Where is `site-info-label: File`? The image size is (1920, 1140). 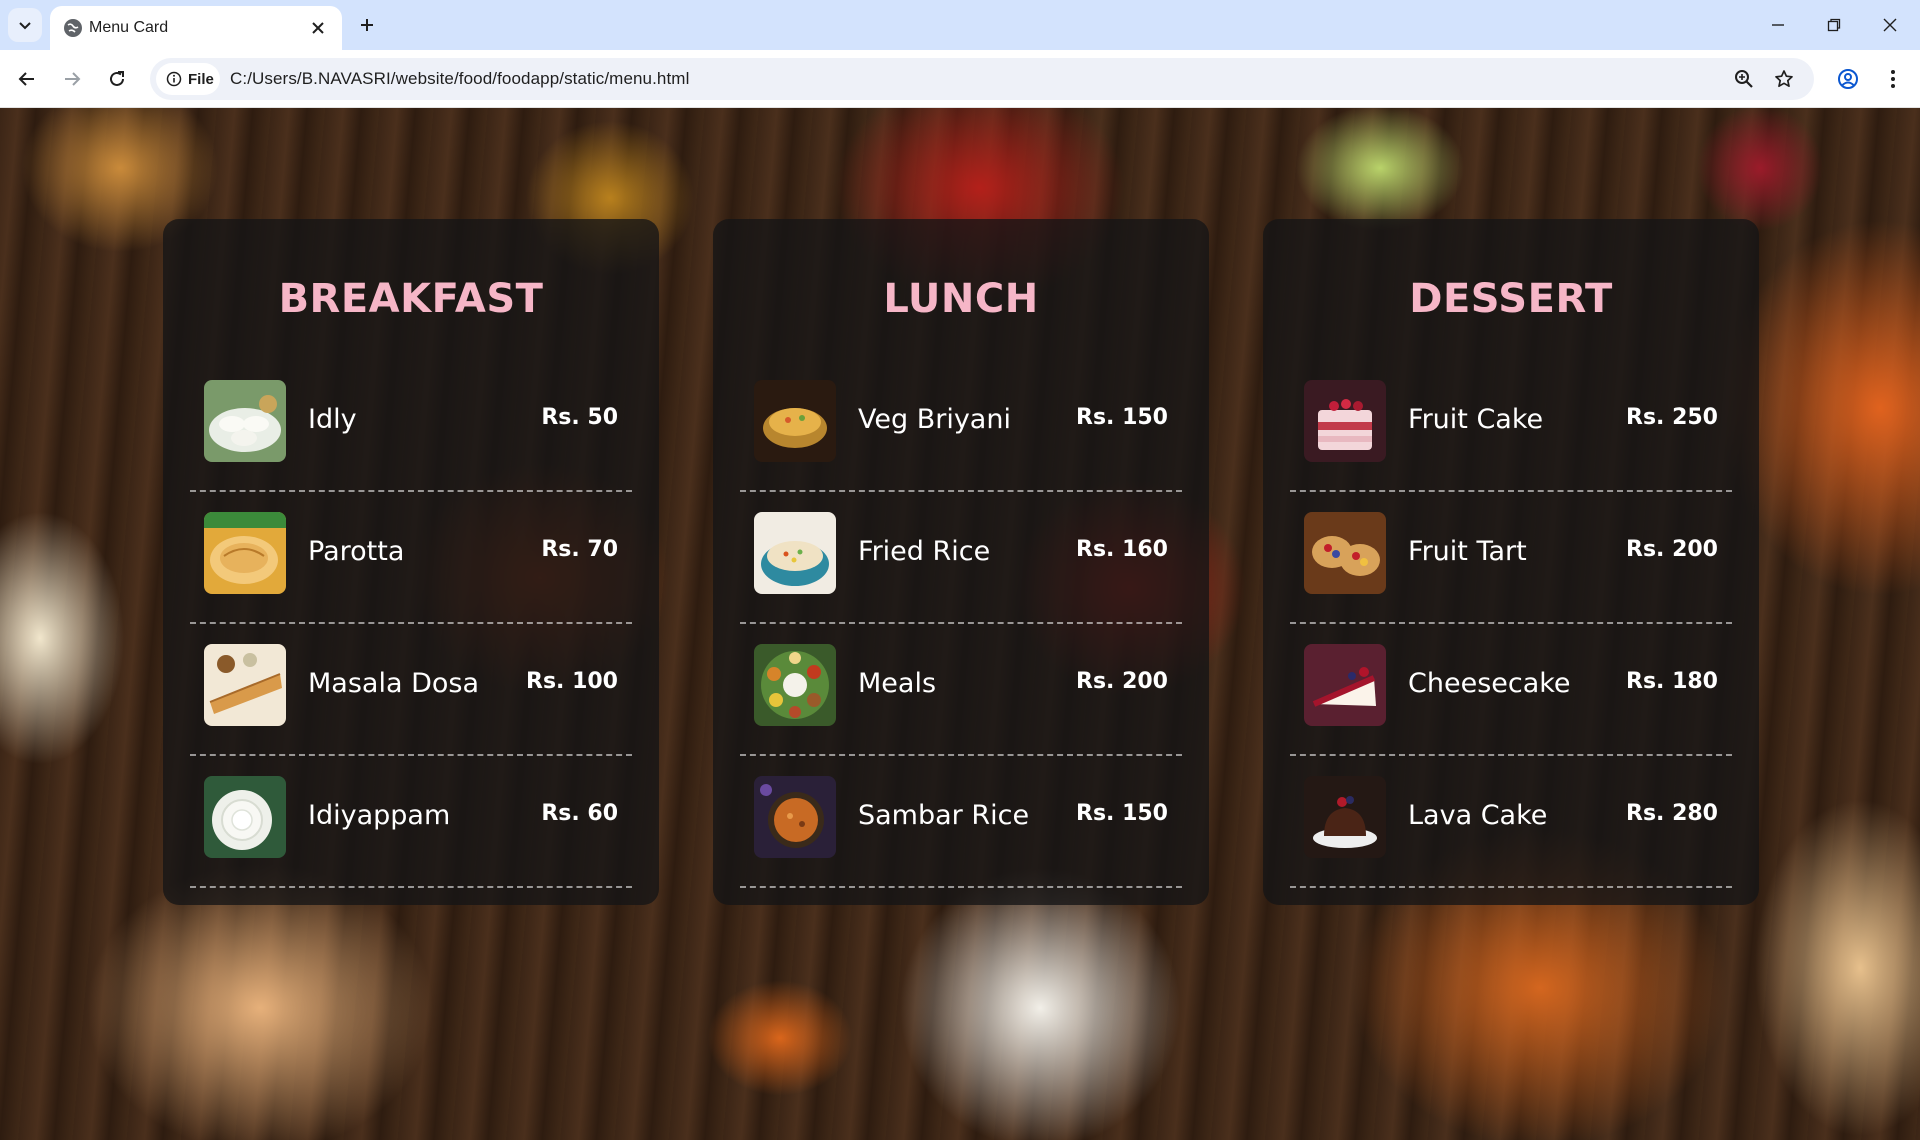
site-info-label: File is located at coordinates (201, 79).